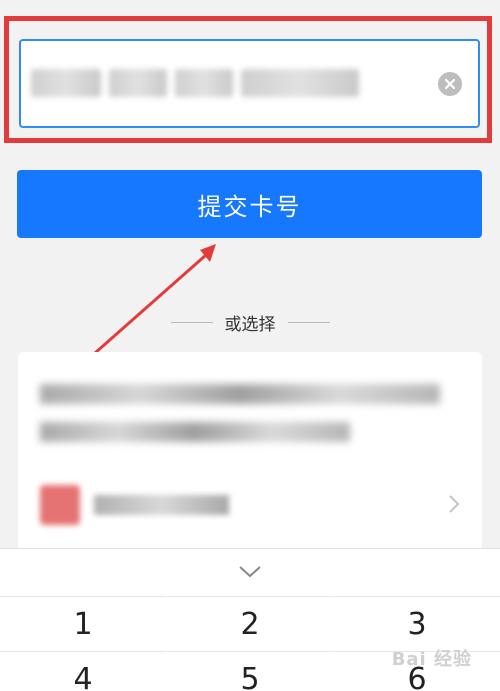  Describe the element at coordinates (450, 84) in the screenshot. I see `clear-icon` at that location.